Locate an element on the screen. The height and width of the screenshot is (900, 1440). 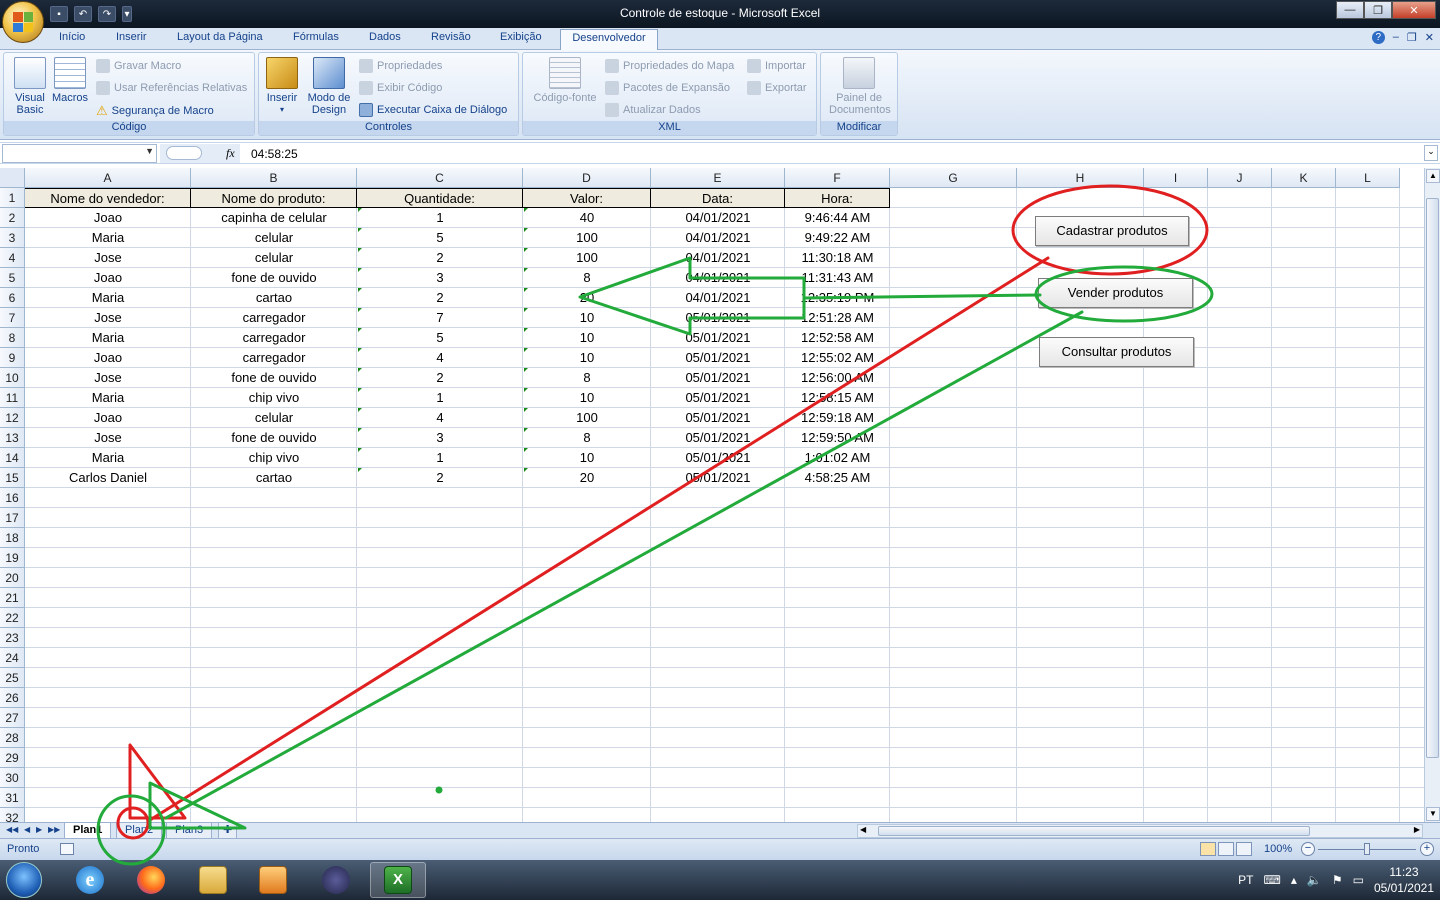
codigo-fonte-button: Código-fonte is located at coordinates (565, 80).